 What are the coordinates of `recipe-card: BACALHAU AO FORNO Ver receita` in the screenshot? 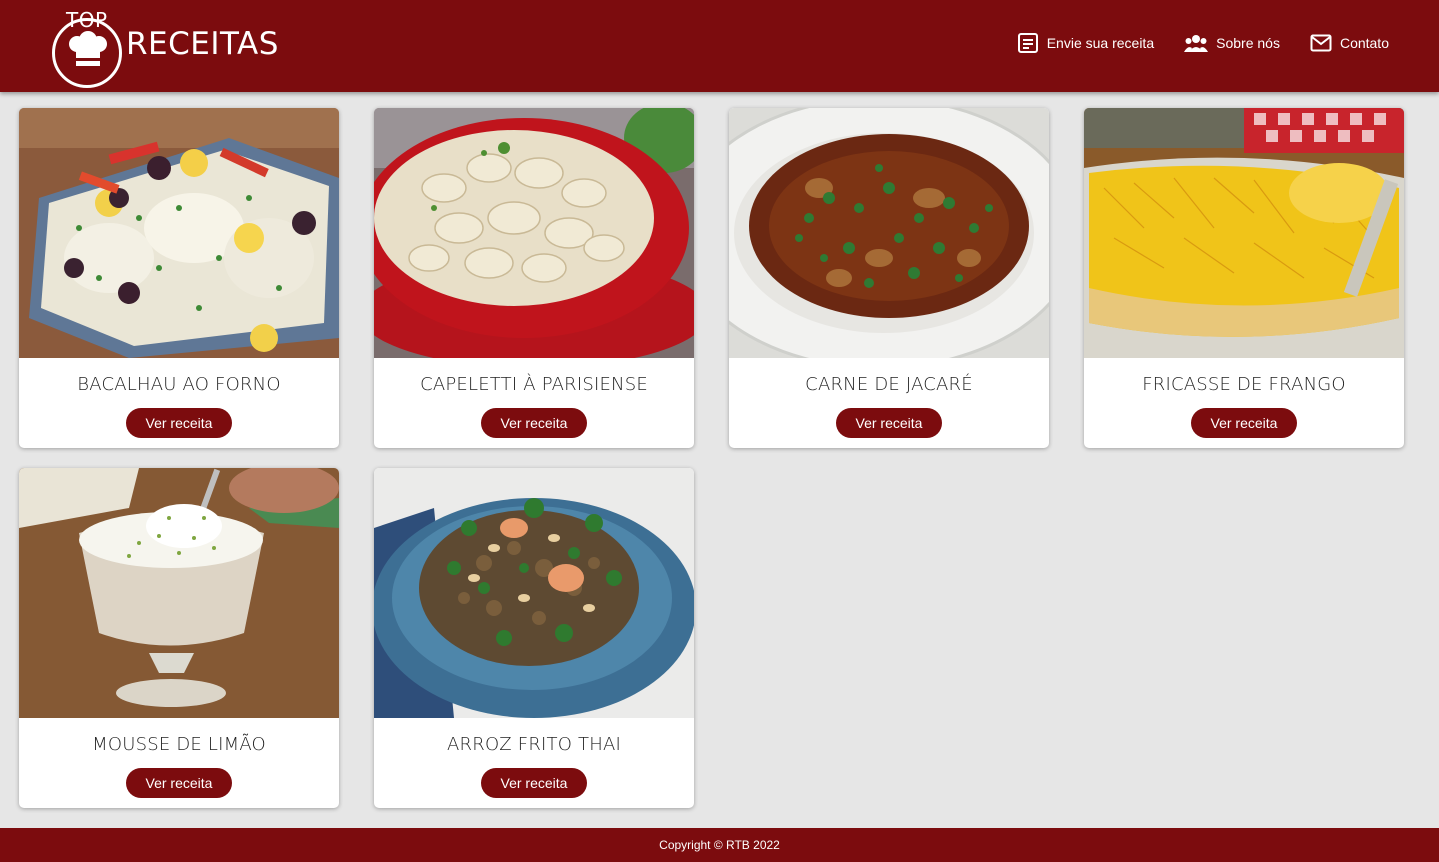 It's located at (179, 278).